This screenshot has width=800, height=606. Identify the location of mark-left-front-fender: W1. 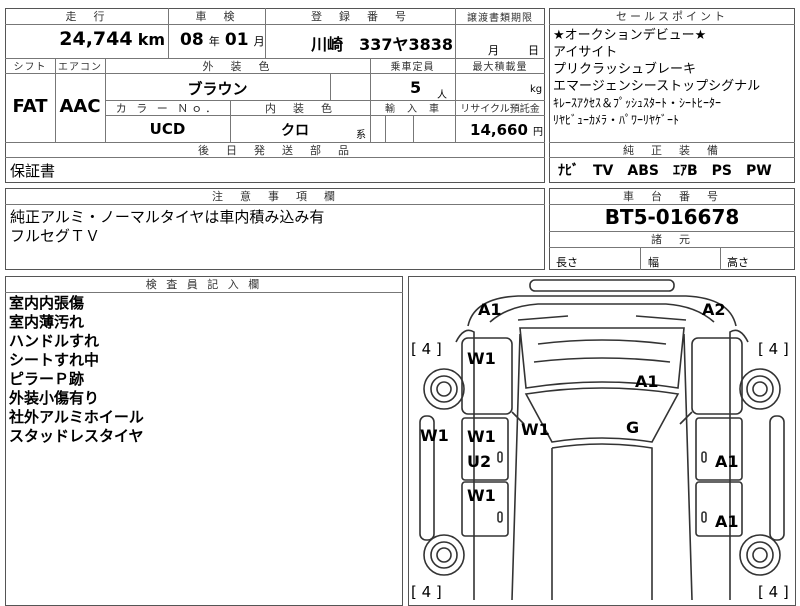
(481, 358).